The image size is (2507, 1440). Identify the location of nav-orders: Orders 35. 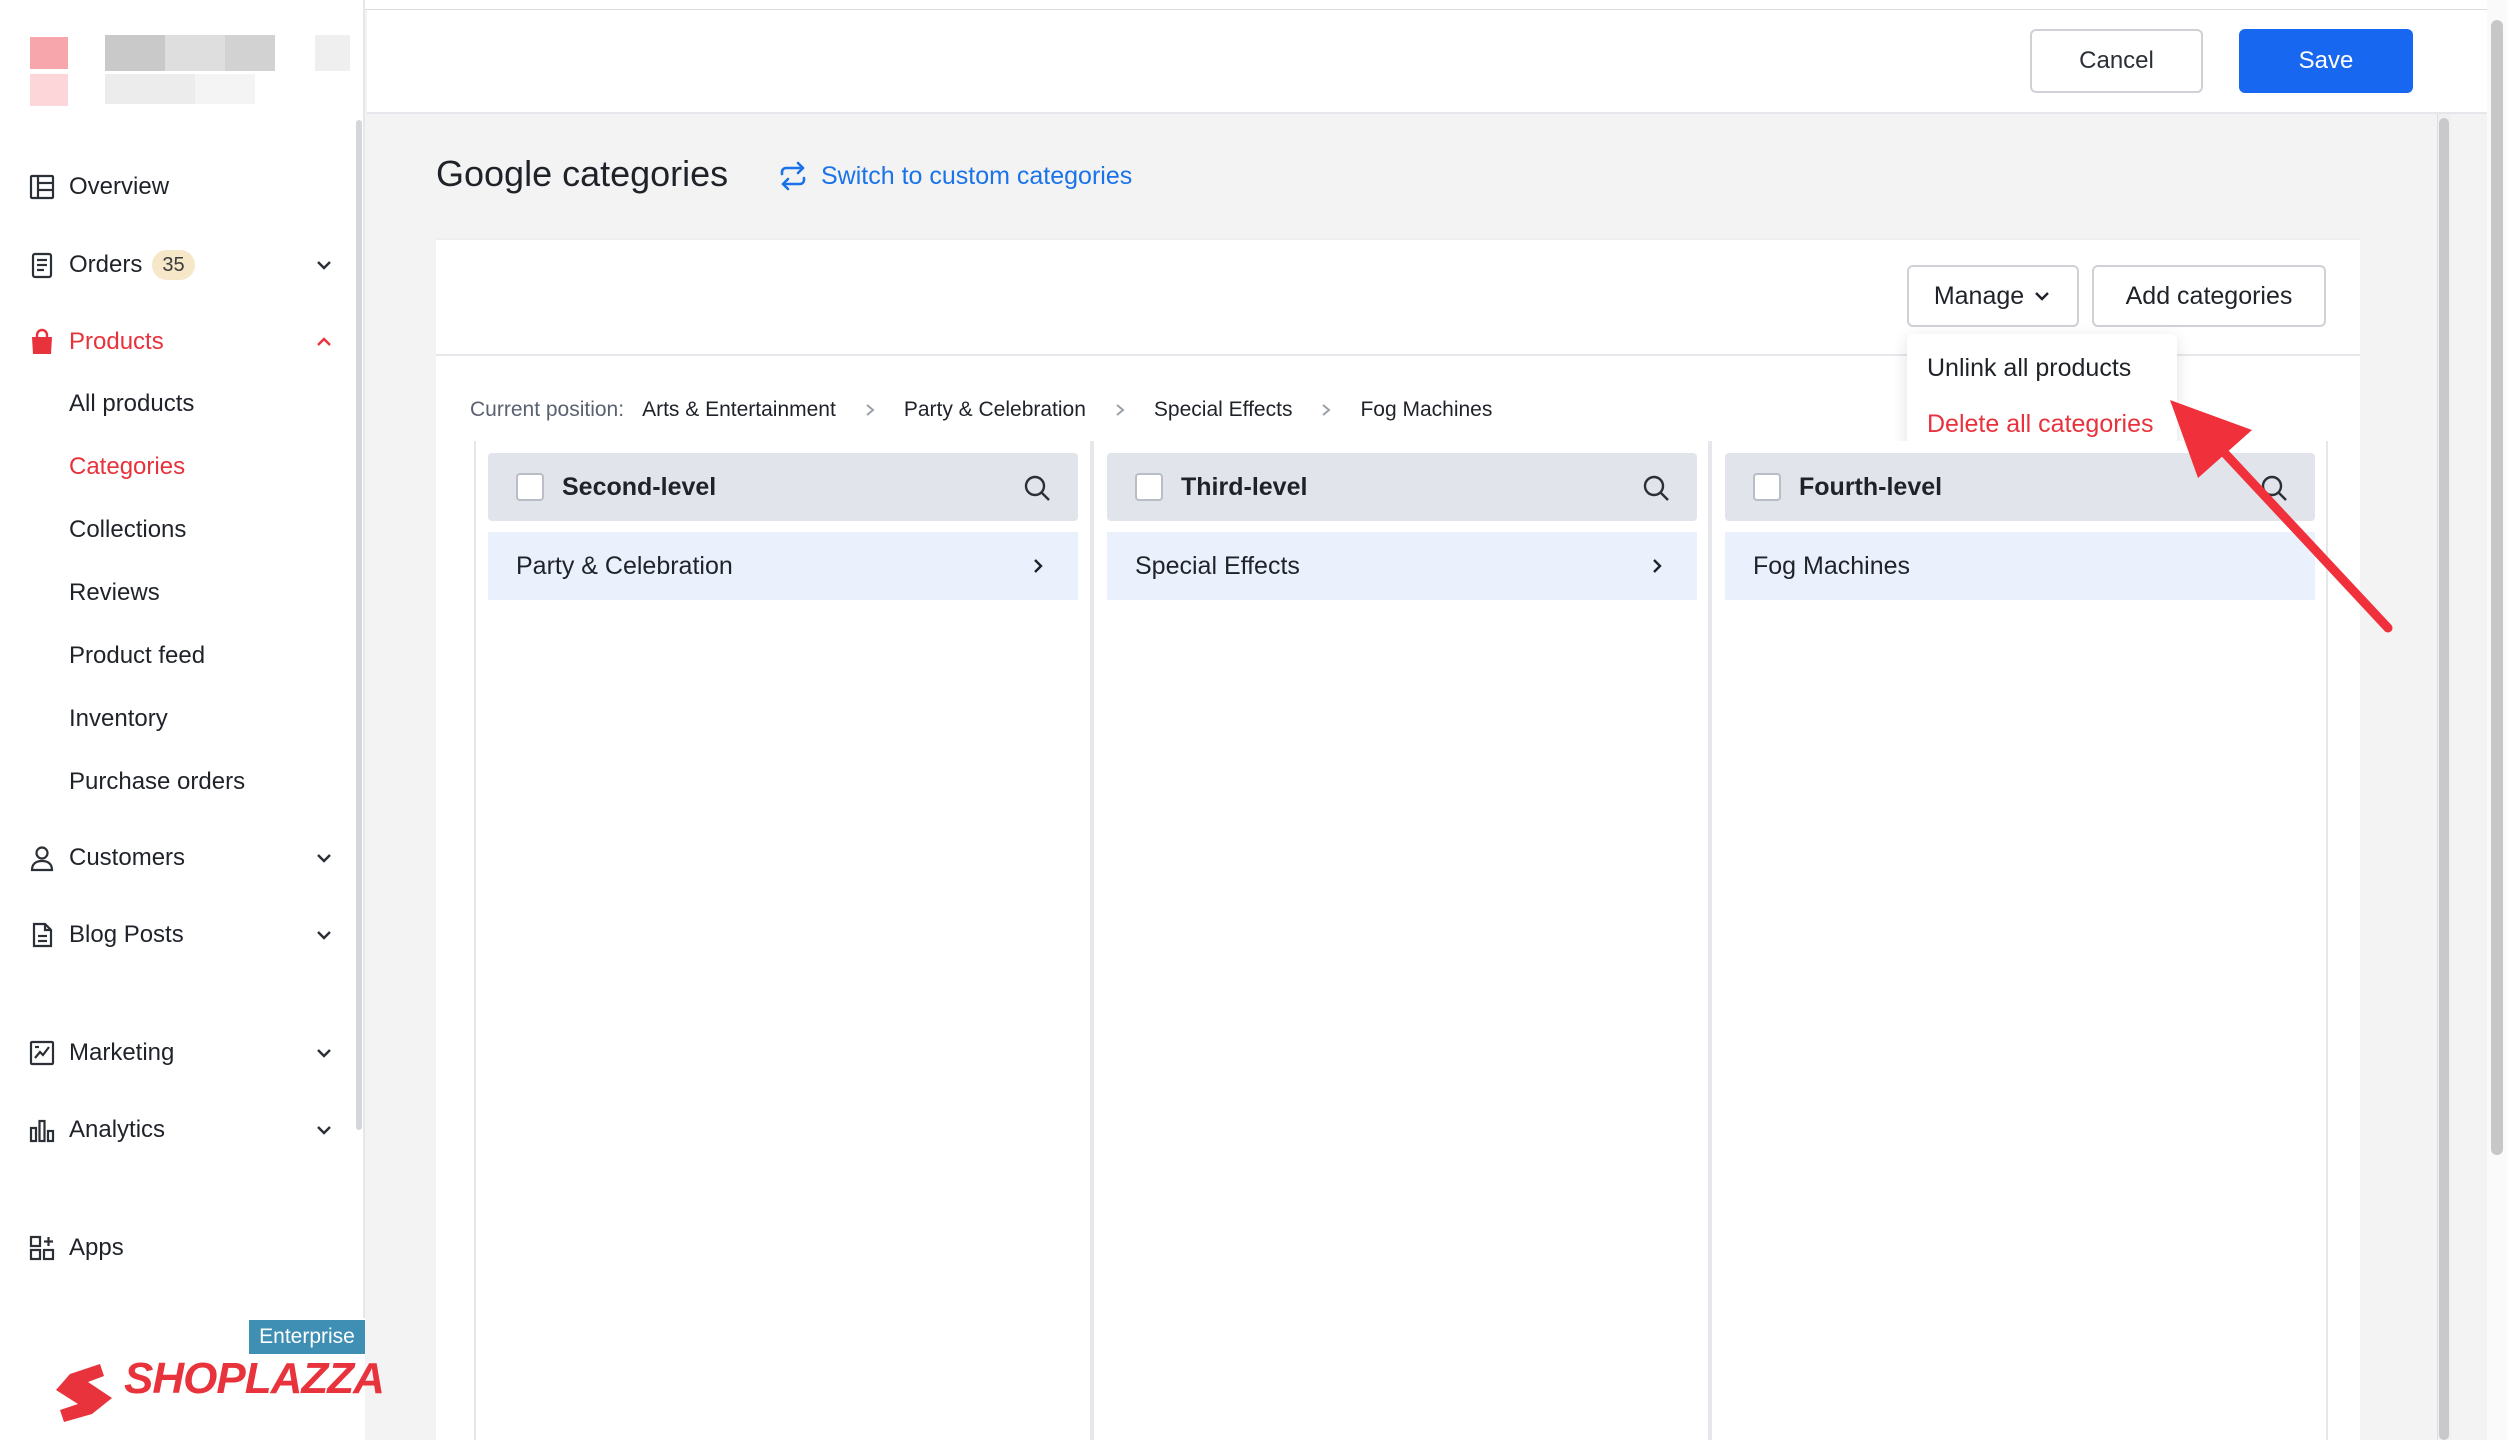
(181, 265).